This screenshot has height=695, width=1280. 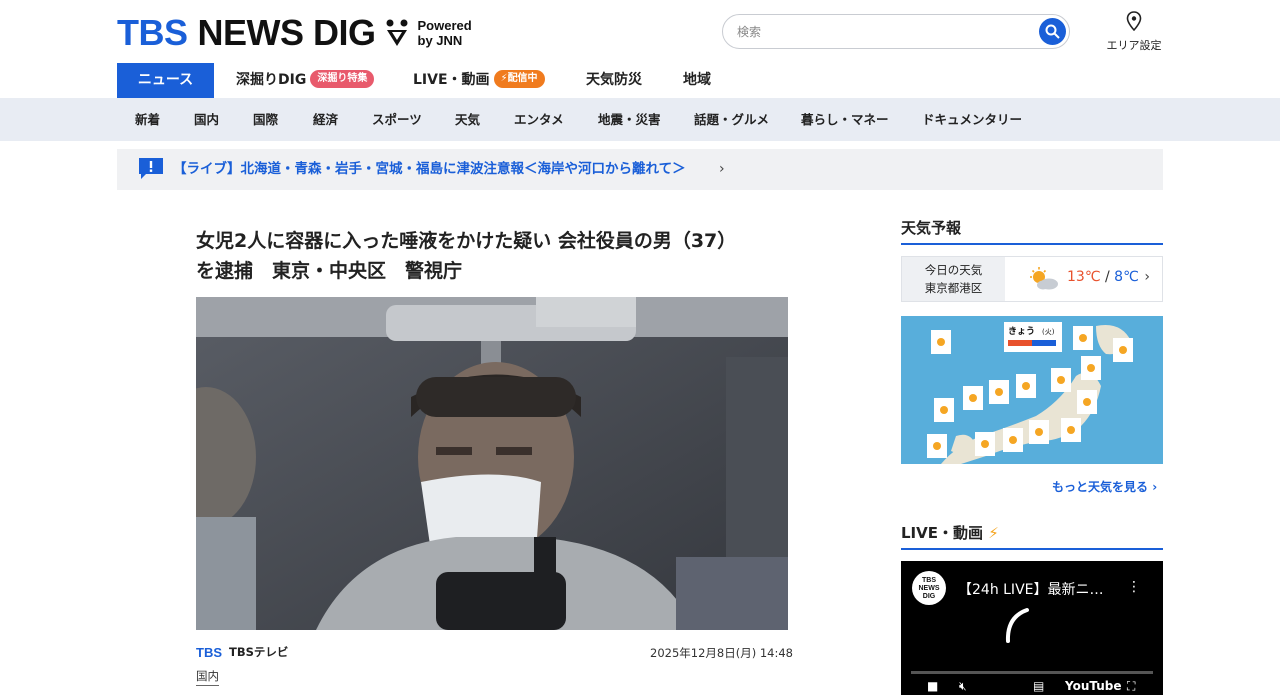 What do you see at coordinates (731, 119) in the screenshot?
I see `category-topics-gourmet: 話題・グルメ` at bounding box center [731, 119].